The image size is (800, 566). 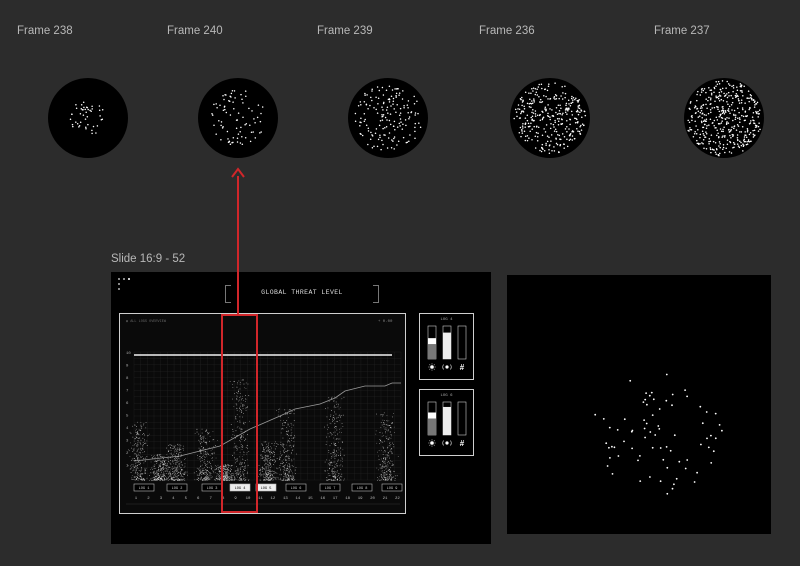 What do you see at coordinates (148, 259) in the screenshot?
I see `slide-label: Slide 16:9 - 52` at bounding box center [148, 259].